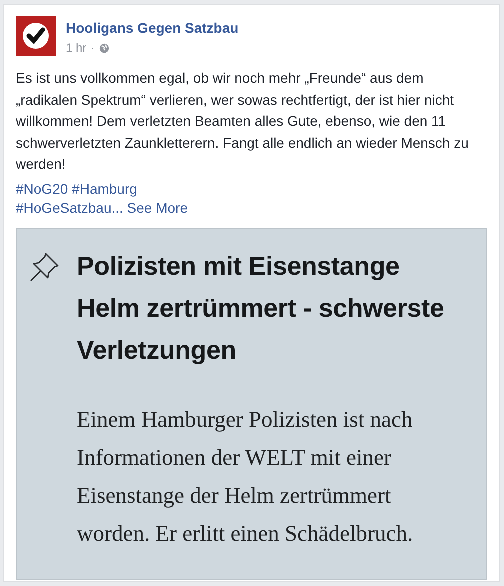 The image size is (504, 586). What do you see at coordinates (36, 36) in the screenshot?
I see `avatar-icon` at bounding box center [36, 36].